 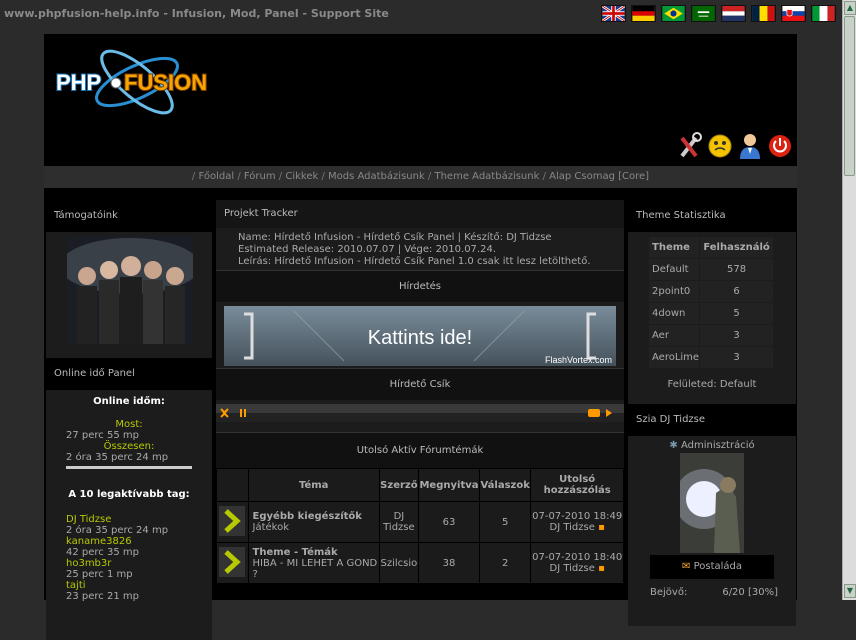 I want to click on top-user-name: kaname3826, so click(x=129, y=541).